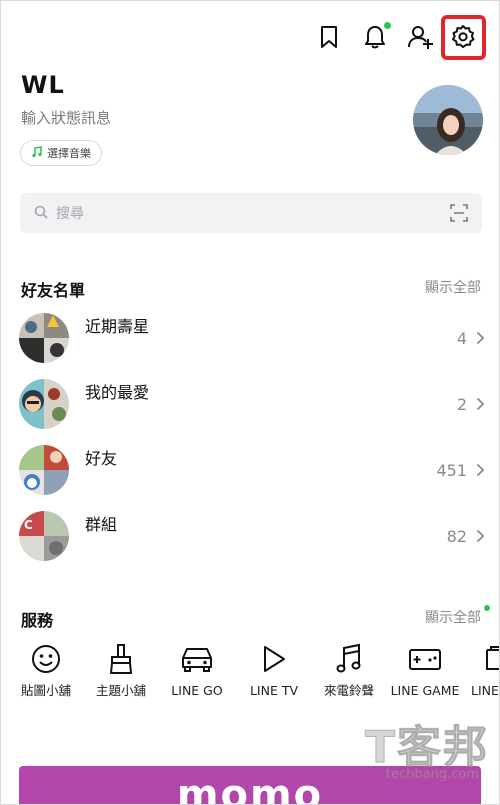 The image size is (500, 805). Describe the element at coordinates (45, 690) in the screenshot. I see `service-label: 貼圖小舖` at that location.